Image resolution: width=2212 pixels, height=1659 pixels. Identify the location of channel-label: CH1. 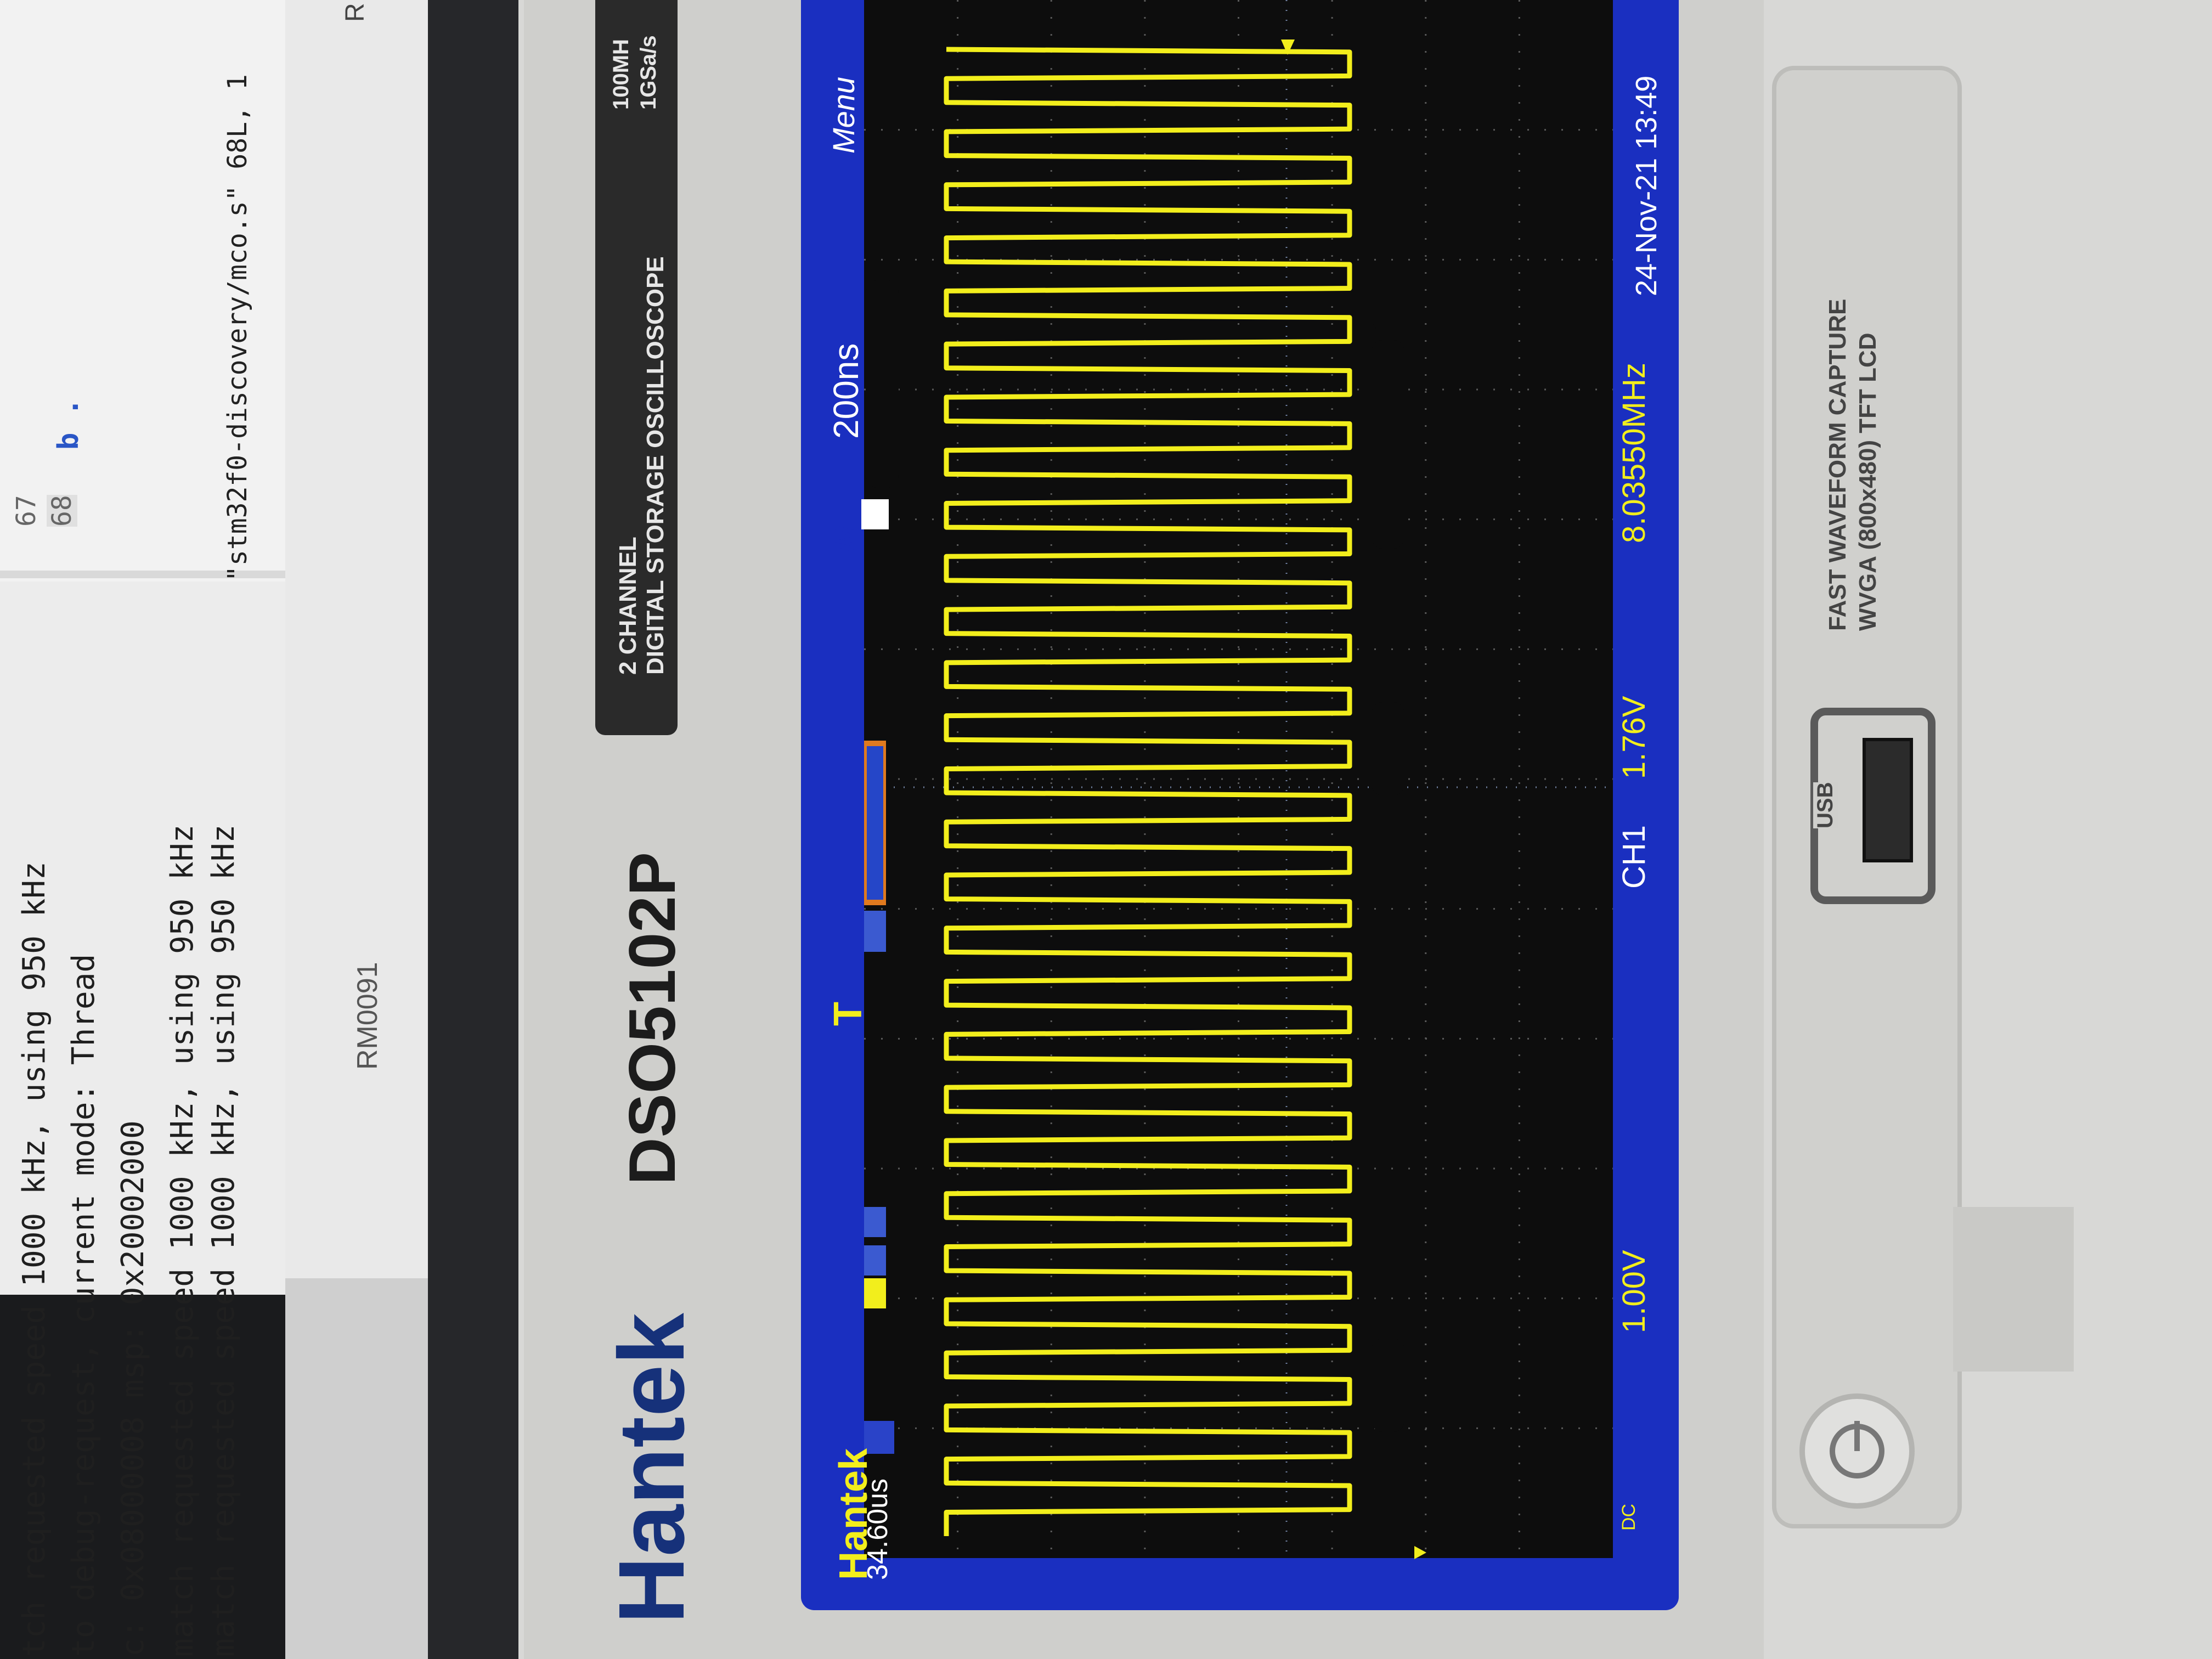
(1634, 857).